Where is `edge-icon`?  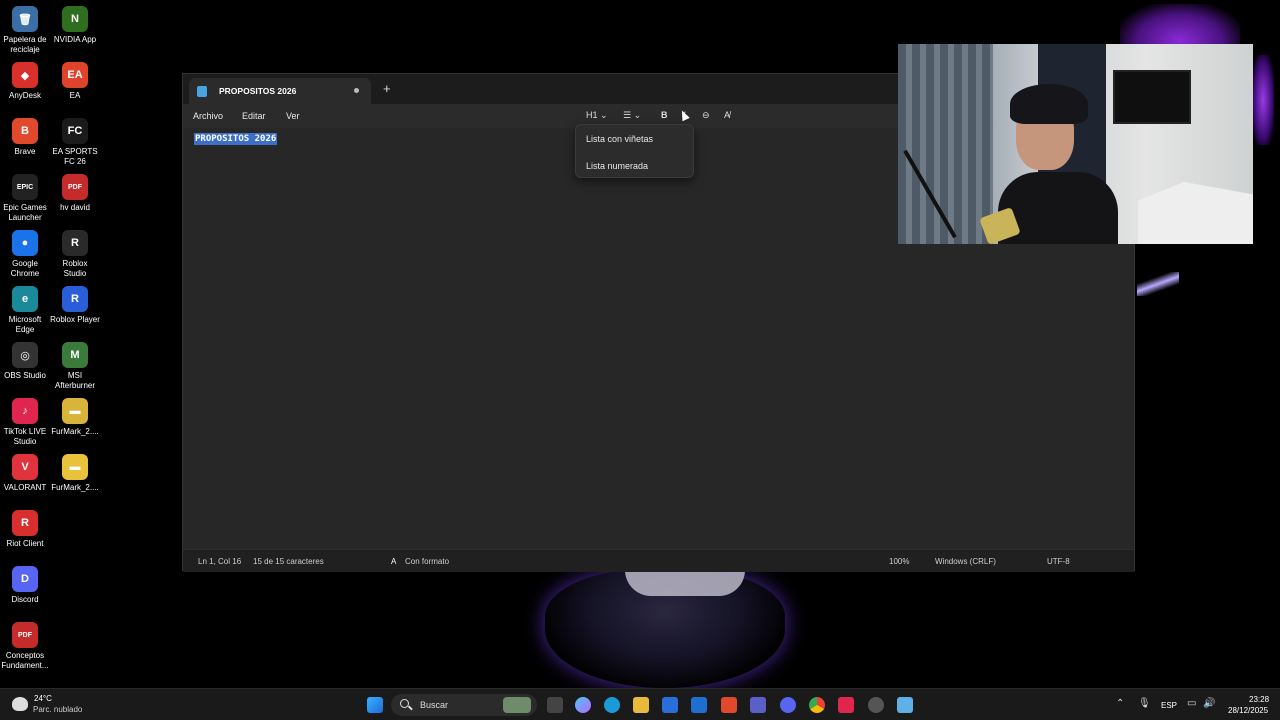
edge-icon is located at coordinates (612, 705).